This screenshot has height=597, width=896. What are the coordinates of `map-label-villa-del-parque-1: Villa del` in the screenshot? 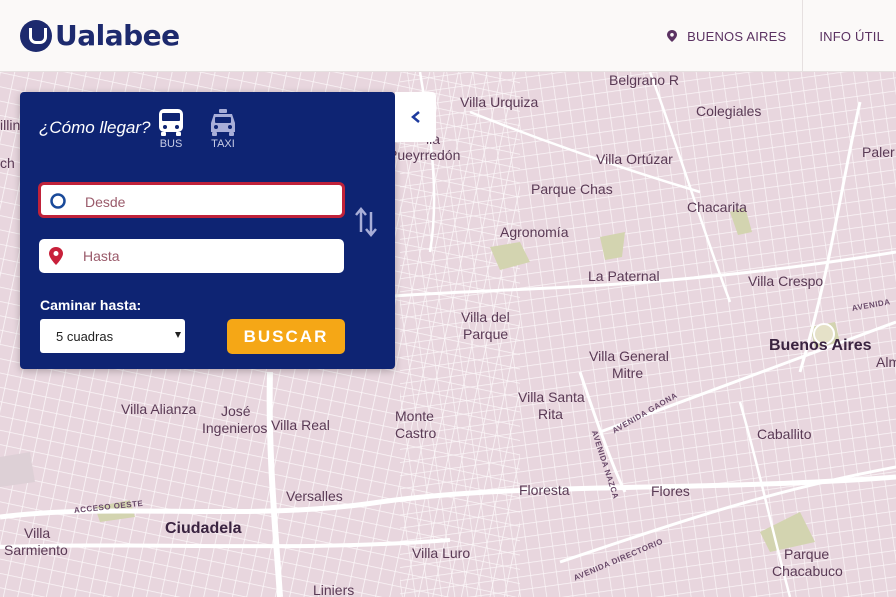 It's located at (485, 317).